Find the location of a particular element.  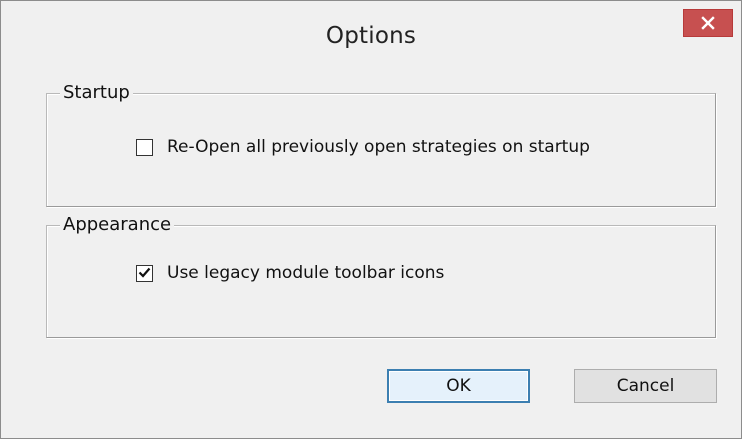

checkmark-icon is located at coordinates (144, 273).